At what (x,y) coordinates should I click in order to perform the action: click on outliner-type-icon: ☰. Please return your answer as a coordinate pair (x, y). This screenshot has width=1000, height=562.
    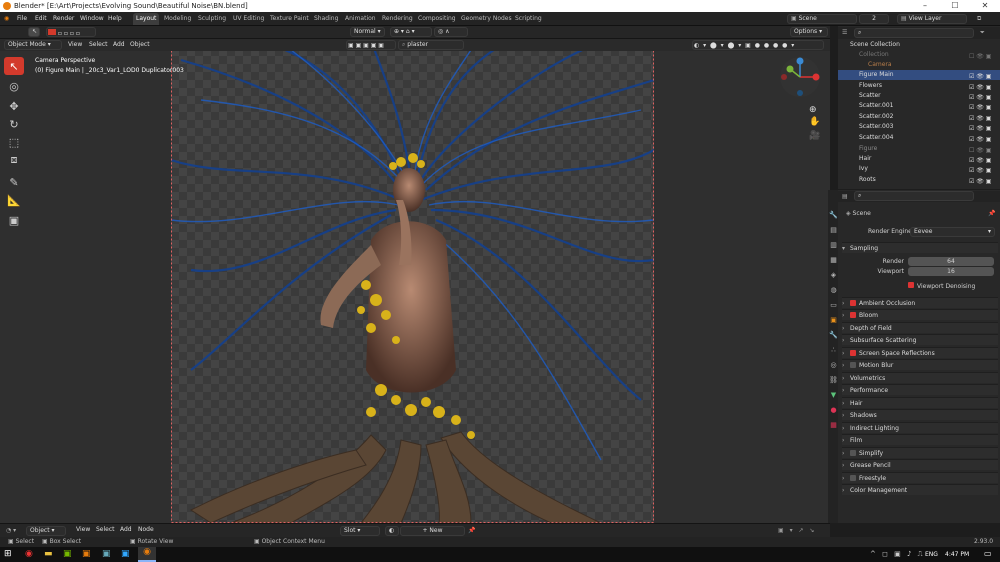
    Looking at the image, I should click on (844, 32).